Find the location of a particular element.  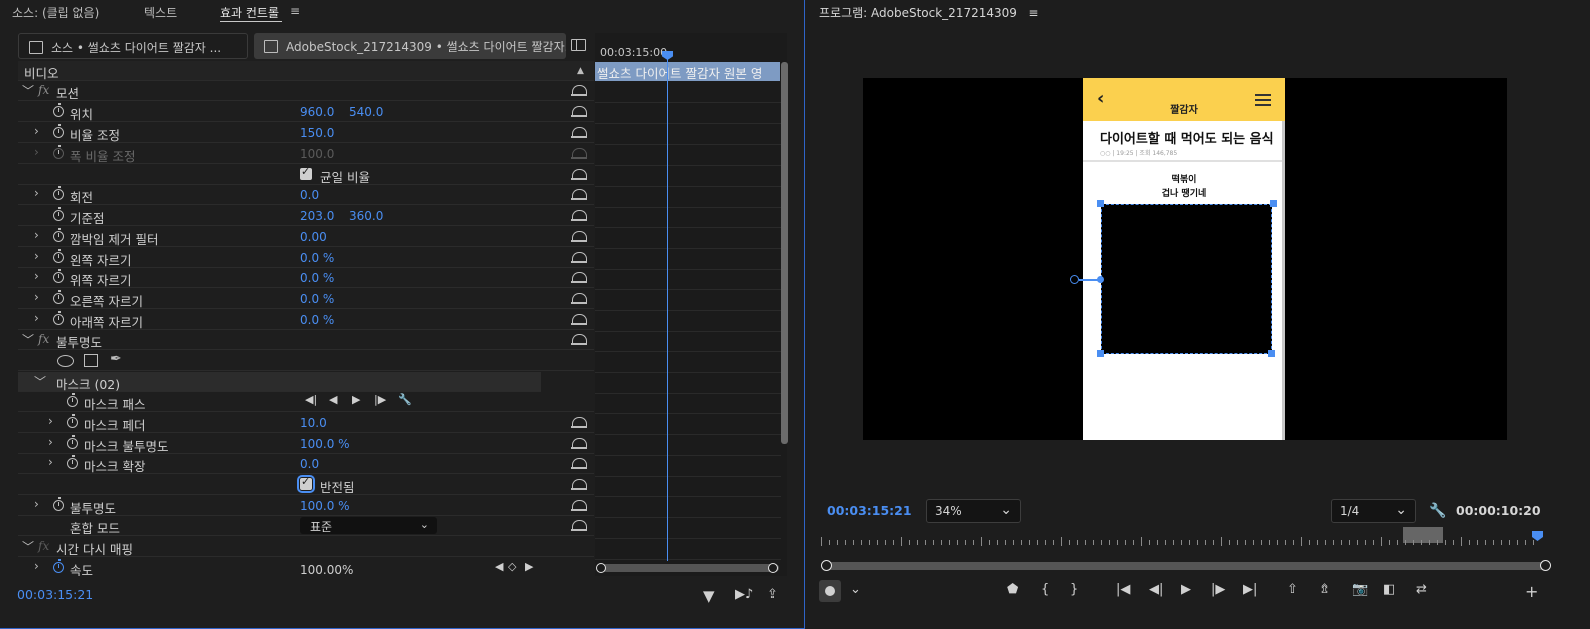

mask-feather-handle is located at coordinates (1074, 279).